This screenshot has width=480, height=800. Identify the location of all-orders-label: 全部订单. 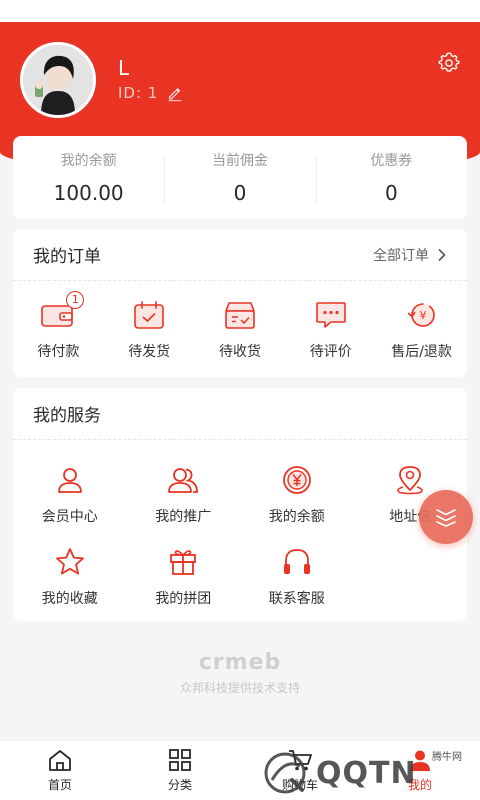
(401, 255).